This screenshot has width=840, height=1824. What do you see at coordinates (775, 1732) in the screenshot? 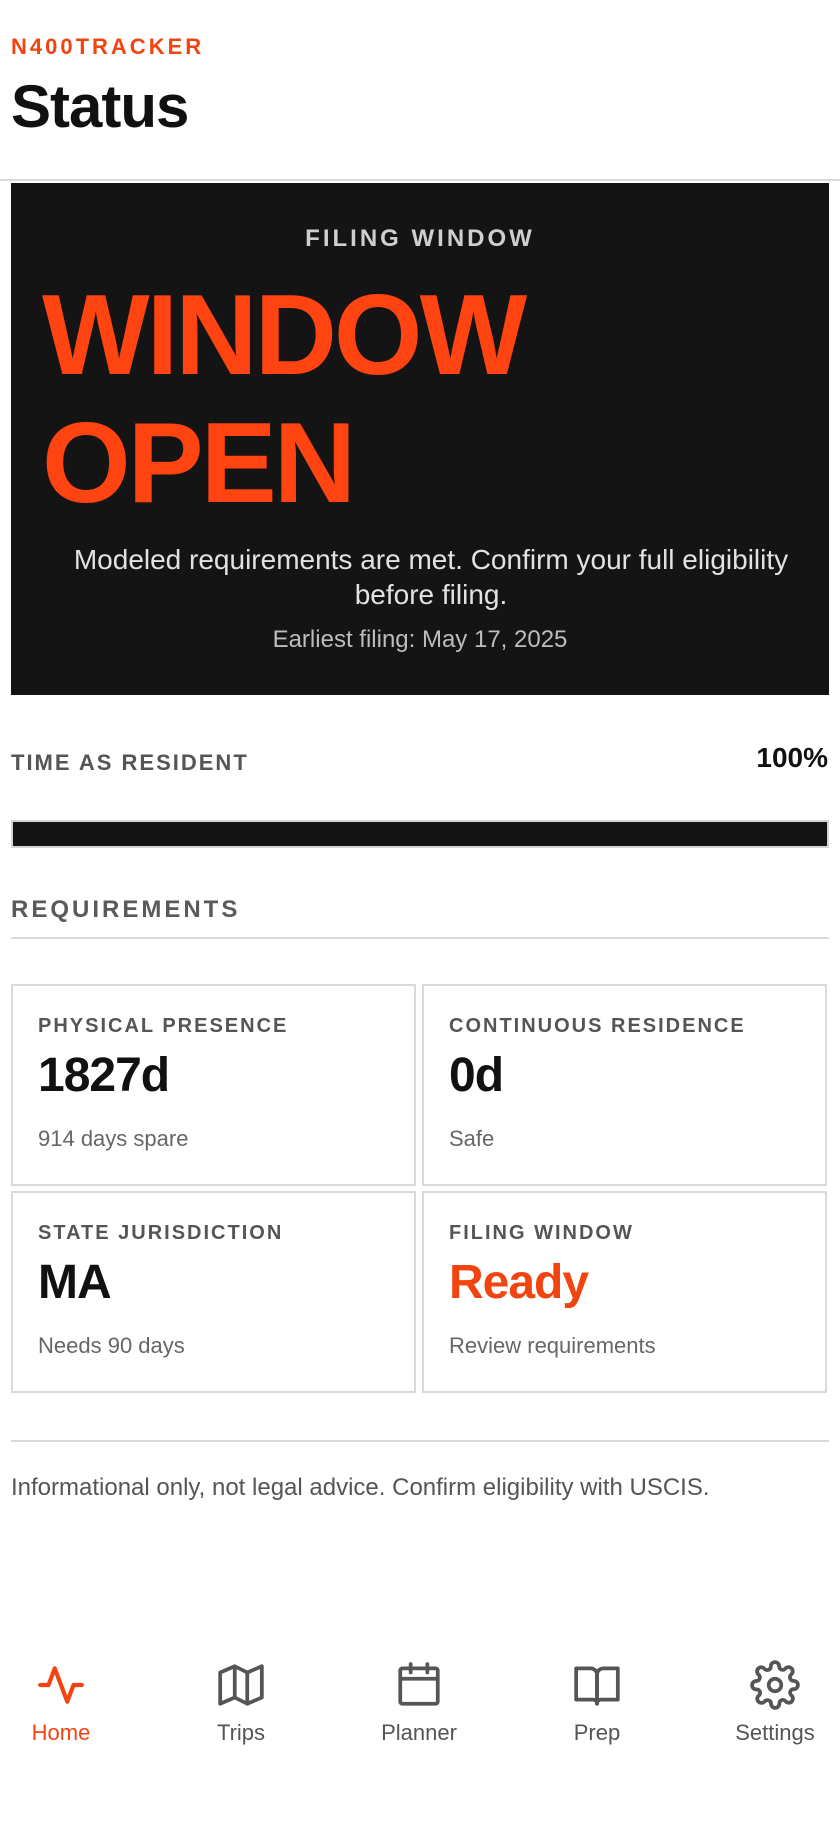
I see `tab-label: Settings` at bounding box center [775, 1732].